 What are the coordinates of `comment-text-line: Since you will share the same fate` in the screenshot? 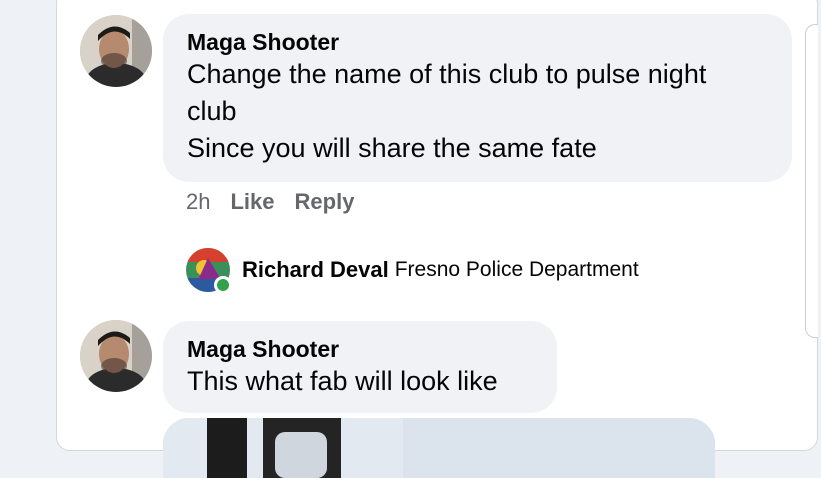 It's located at (392, 148).